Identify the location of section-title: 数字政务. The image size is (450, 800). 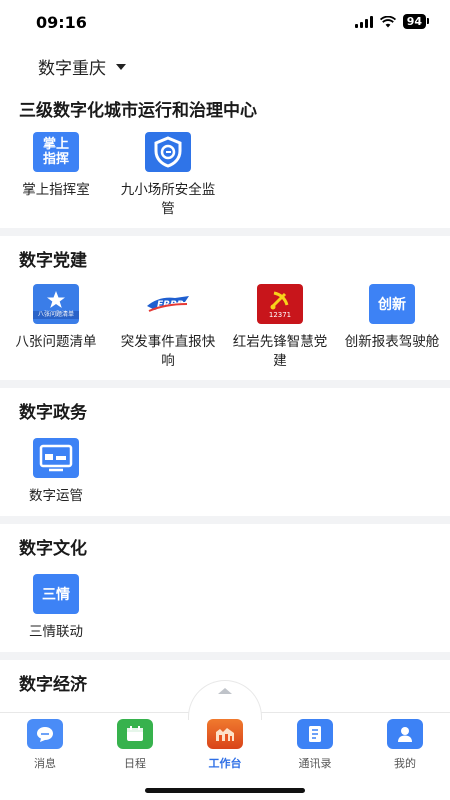
(53, 413).